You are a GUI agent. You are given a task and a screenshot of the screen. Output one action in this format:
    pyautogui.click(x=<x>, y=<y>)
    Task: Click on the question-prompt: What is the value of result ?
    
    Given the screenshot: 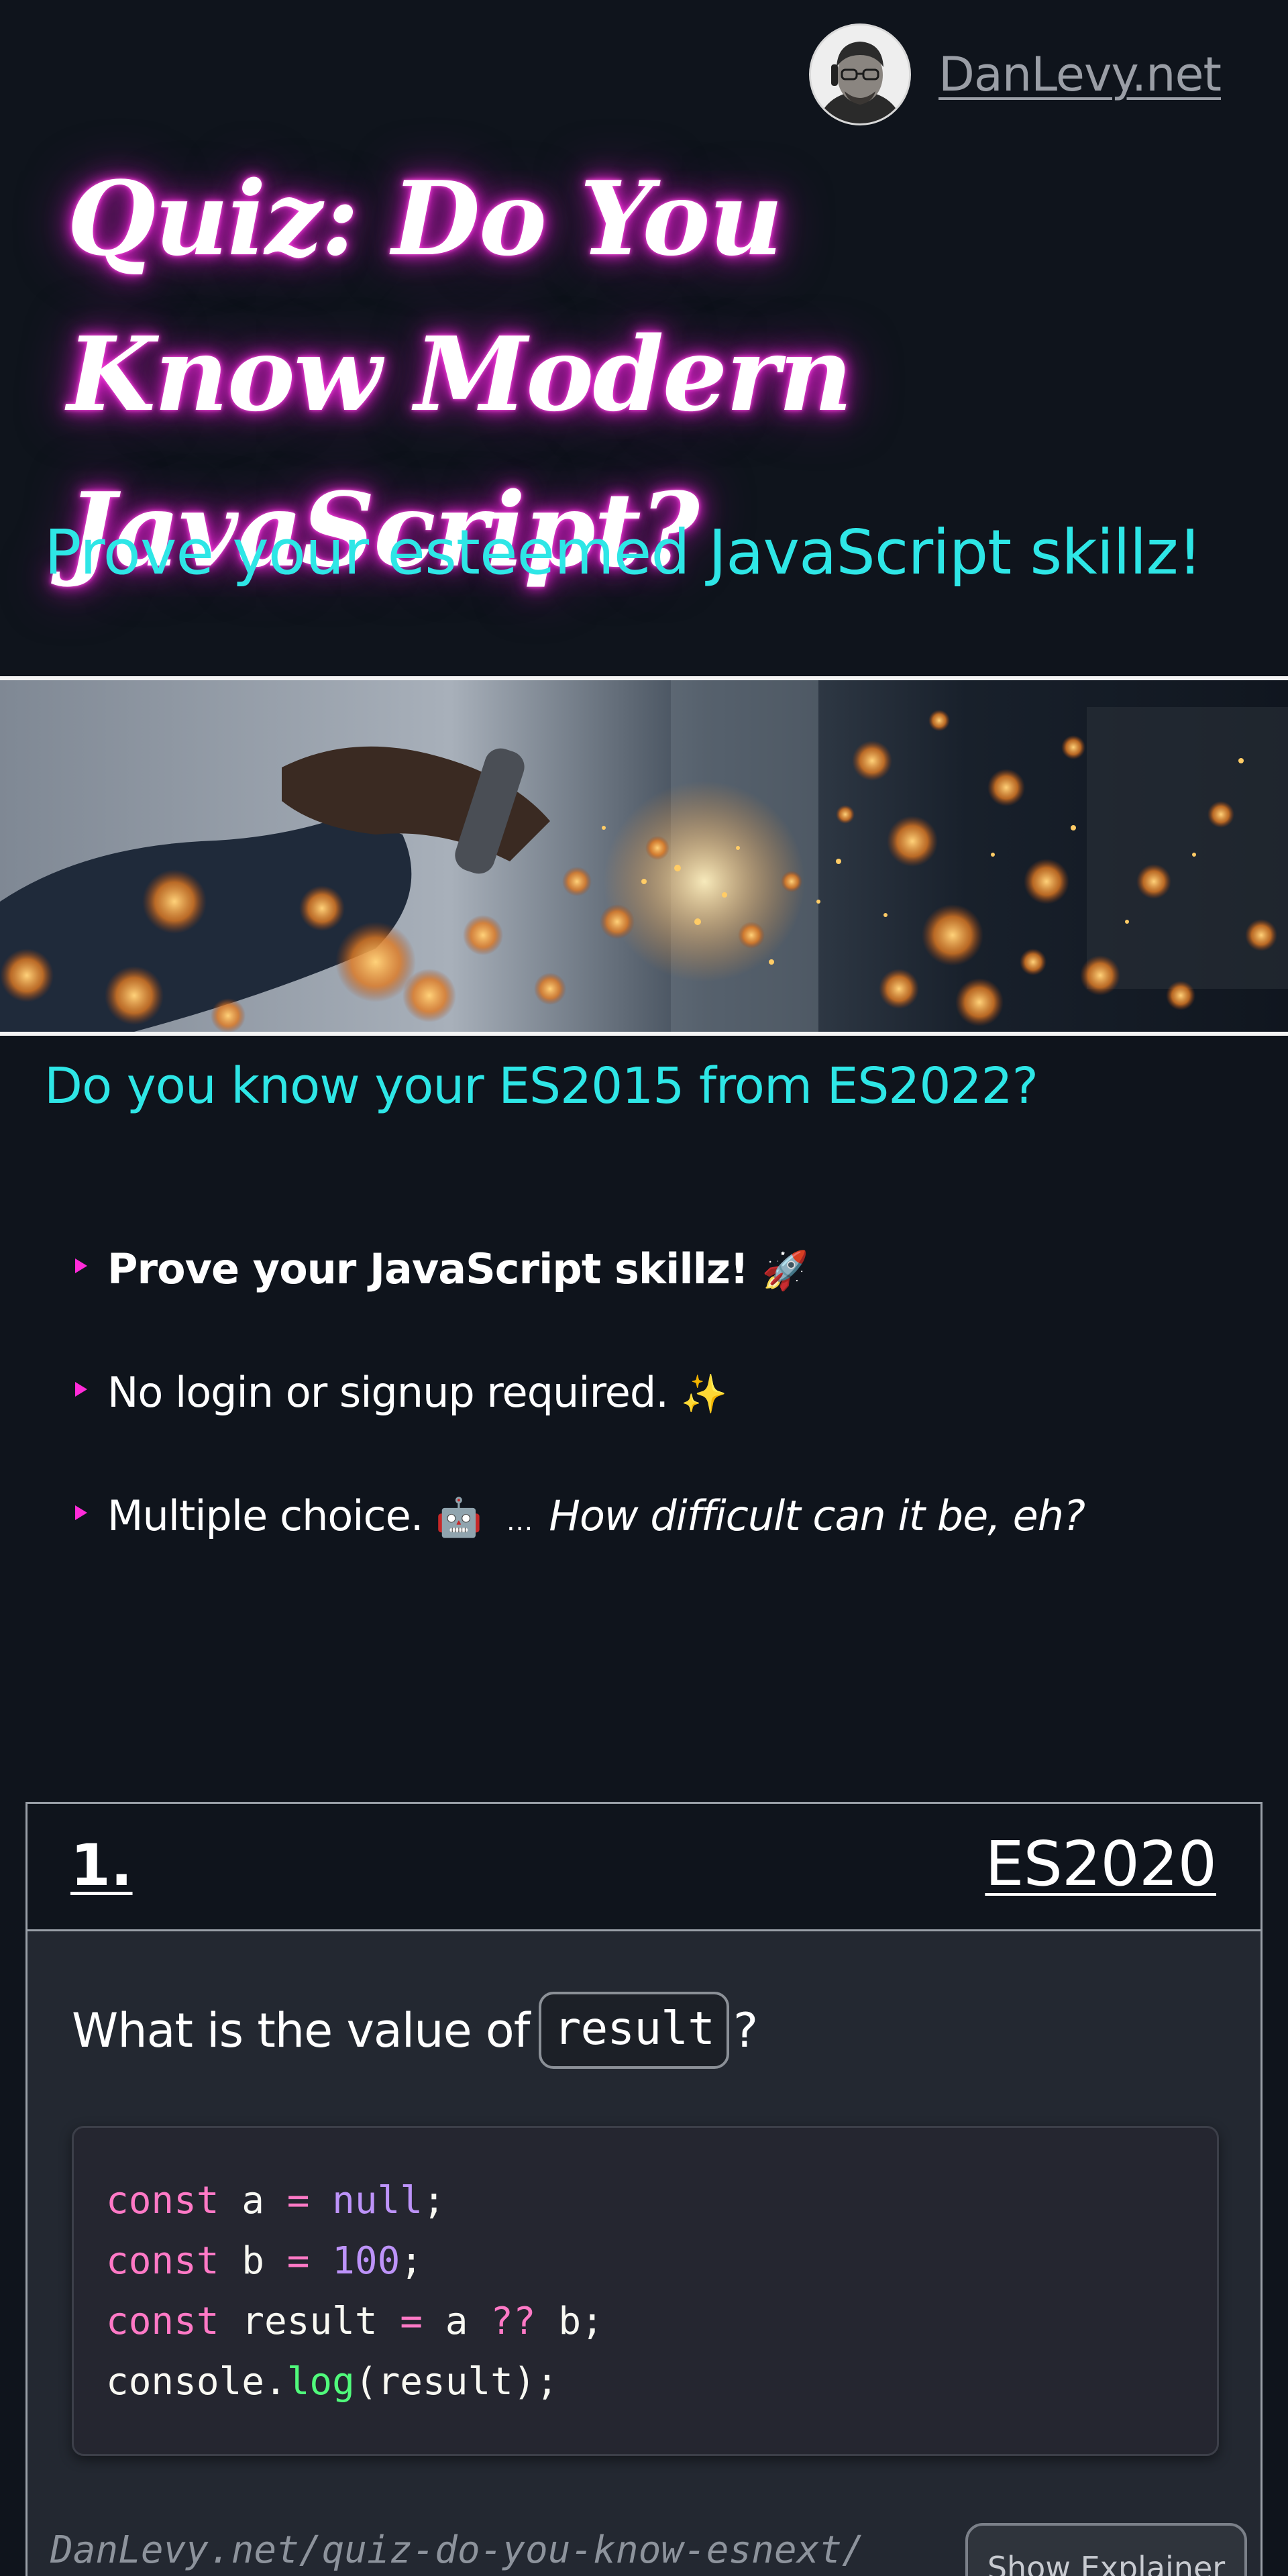 What is the action you would take?
    pyautogui.click(x=415, y=2030)
    